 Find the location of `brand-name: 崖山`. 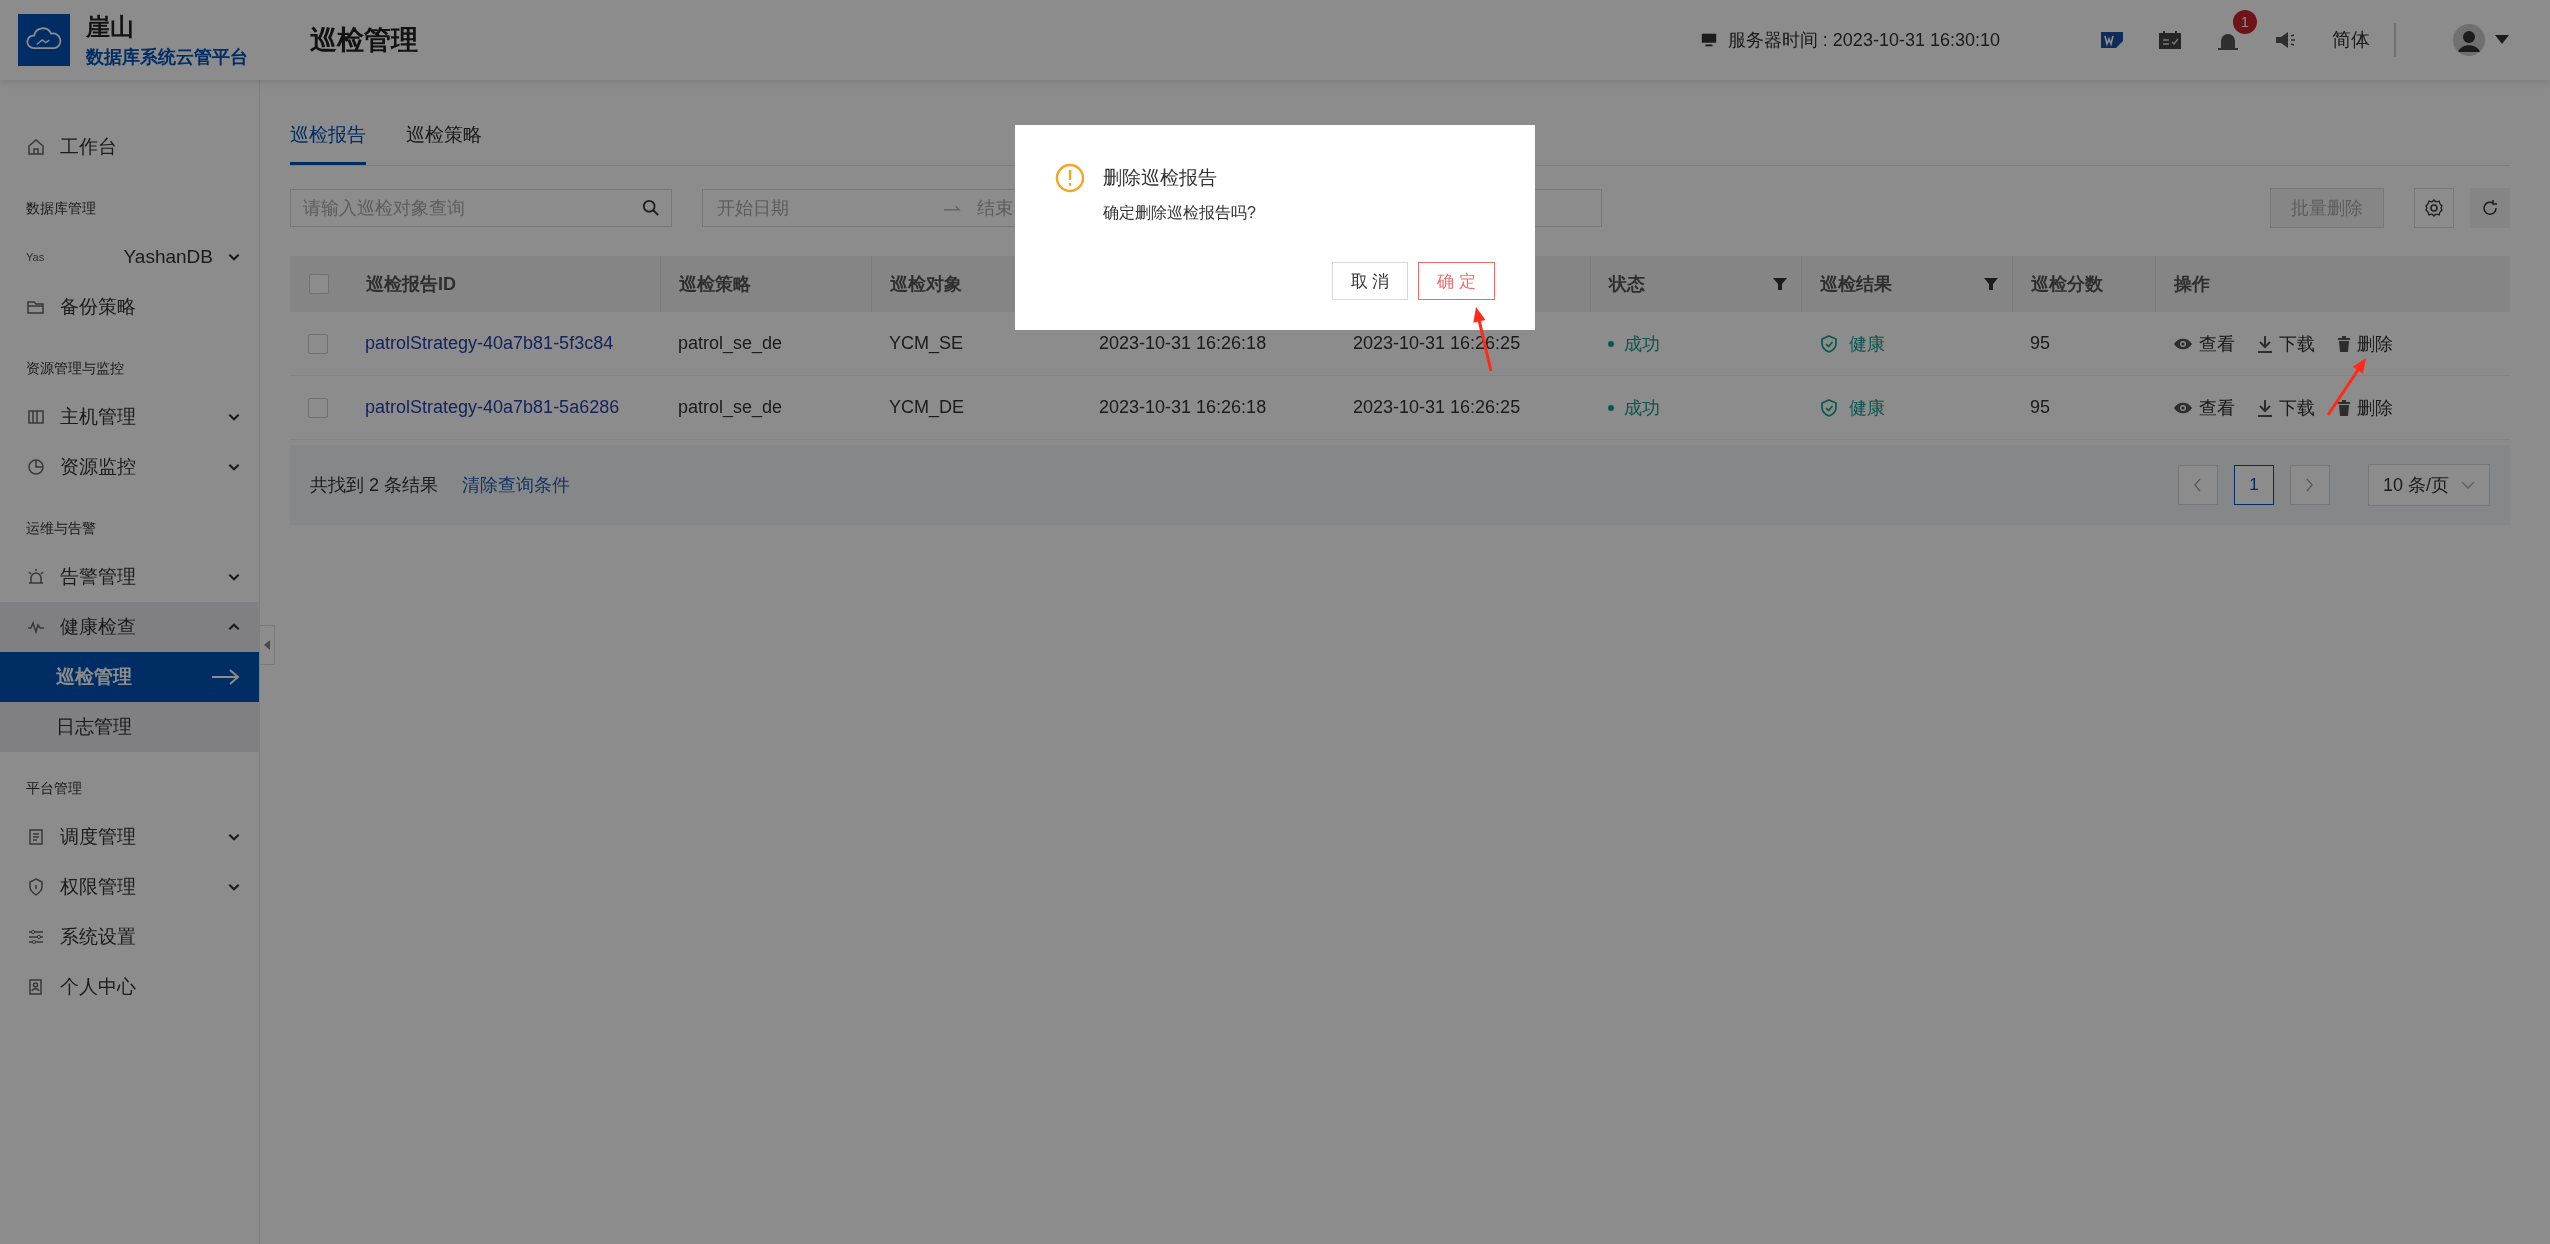

brand-name: 崖山 is located at coordinates (110, 27).